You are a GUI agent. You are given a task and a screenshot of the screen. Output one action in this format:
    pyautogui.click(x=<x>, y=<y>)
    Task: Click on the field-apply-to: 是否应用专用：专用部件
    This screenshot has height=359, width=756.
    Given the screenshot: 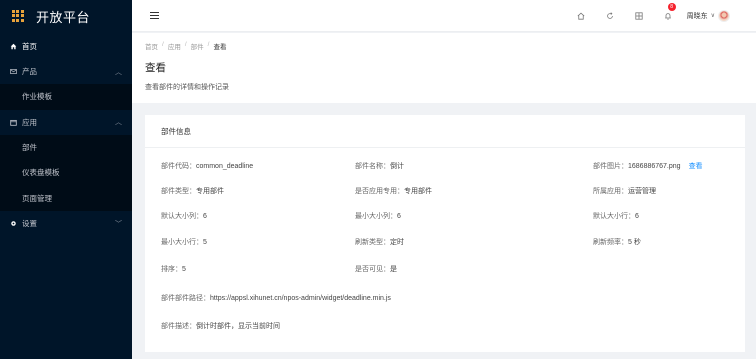 What is the action you would take?
    pyautogui.click(x=393, y=191)
    